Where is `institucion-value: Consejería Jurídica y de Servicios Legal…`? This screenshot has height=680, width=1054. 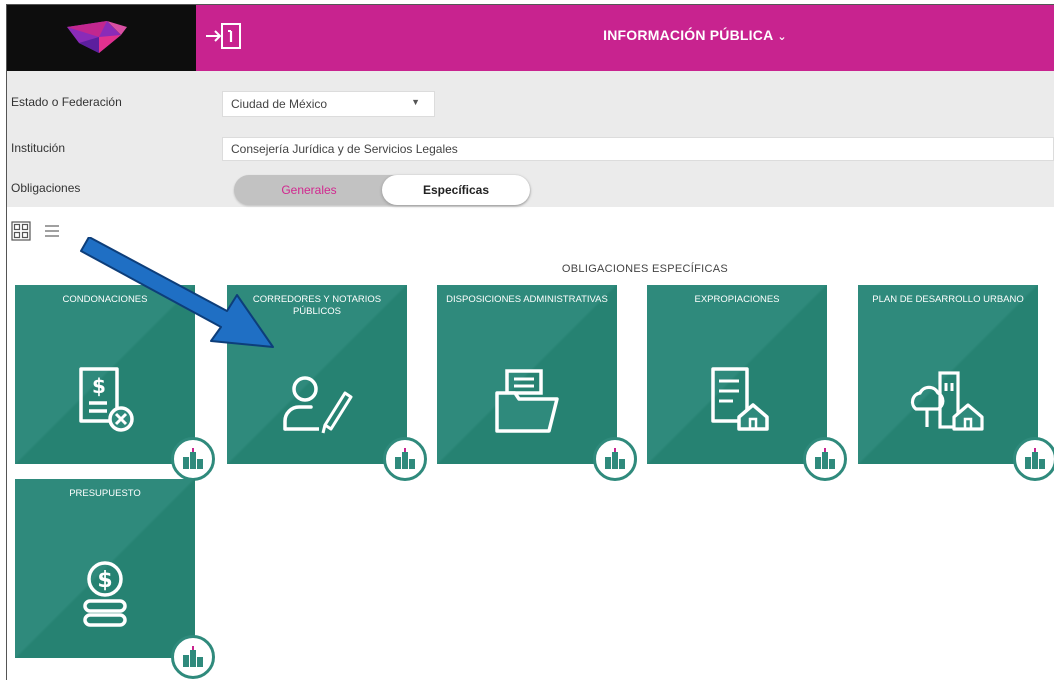 institucion-value: Consejería Jurídica y de Servicios Legal… is located at coordinates (344, 149).